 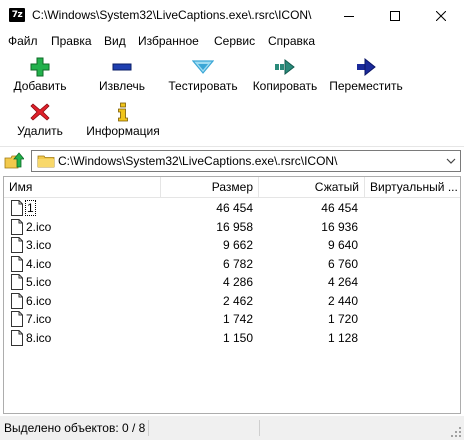 I want to click on file-size: 46 454, so click(x=234, y=208).